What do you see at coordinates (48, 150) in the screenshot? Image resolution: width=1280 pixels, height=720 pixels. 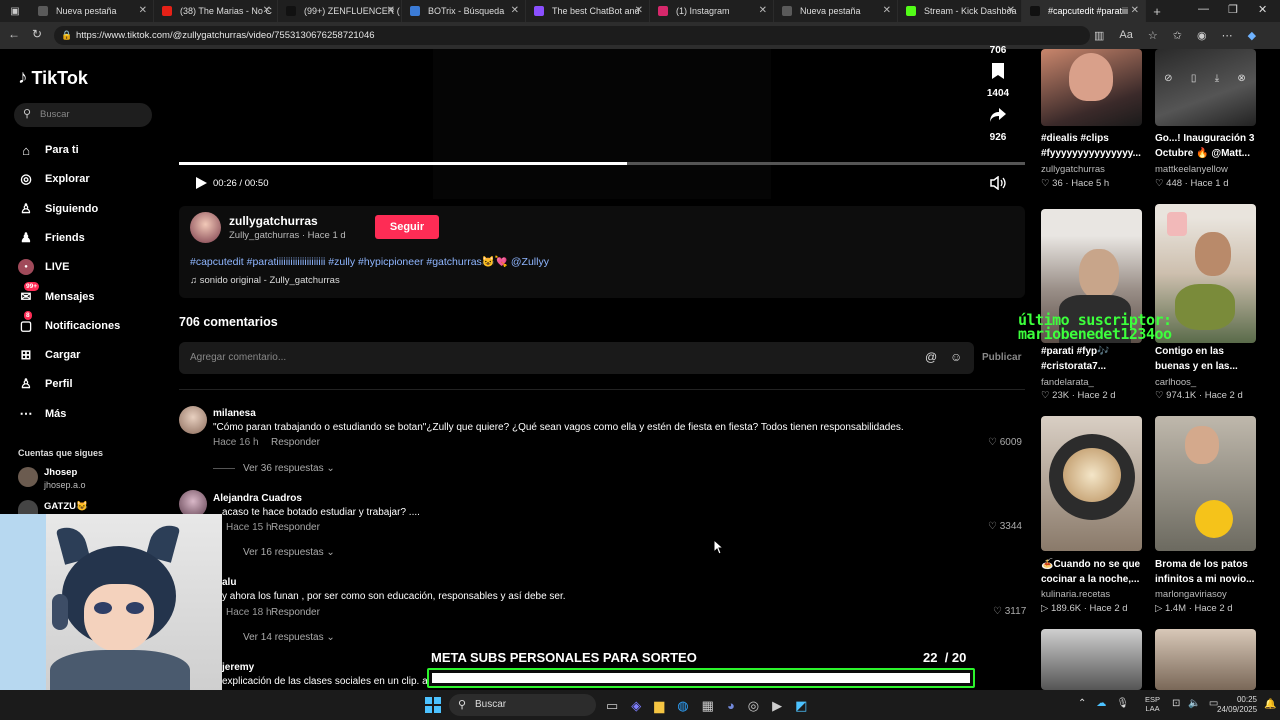 I see `sidebar-item-para-ti: ⌂ Para ti` at bounding box center [48, 150].